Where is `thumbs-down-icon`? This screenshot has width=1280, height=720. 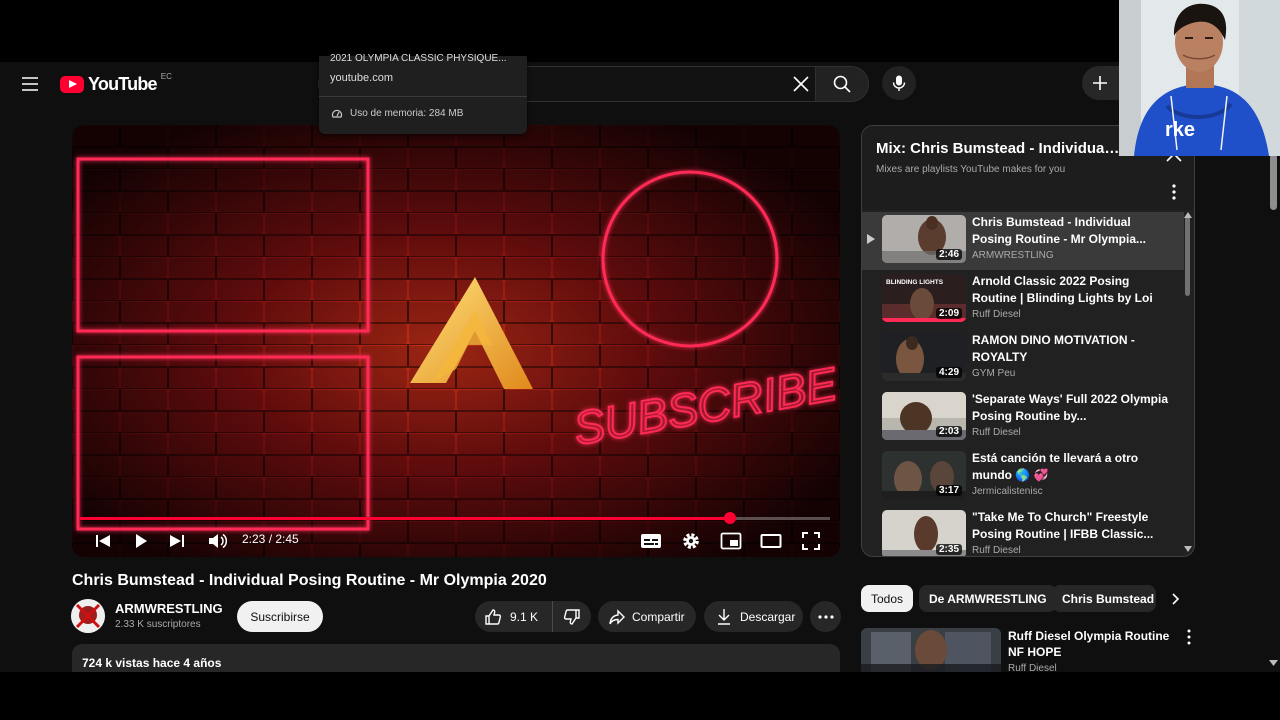
thumbs-down-icon is located at coordinates (571, 616).